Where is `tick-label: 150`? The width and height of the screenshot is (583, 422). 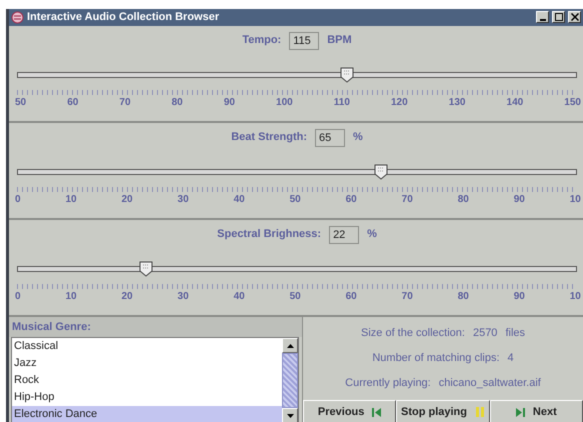 tick-label: 150 is located at coordinates (572, 103).